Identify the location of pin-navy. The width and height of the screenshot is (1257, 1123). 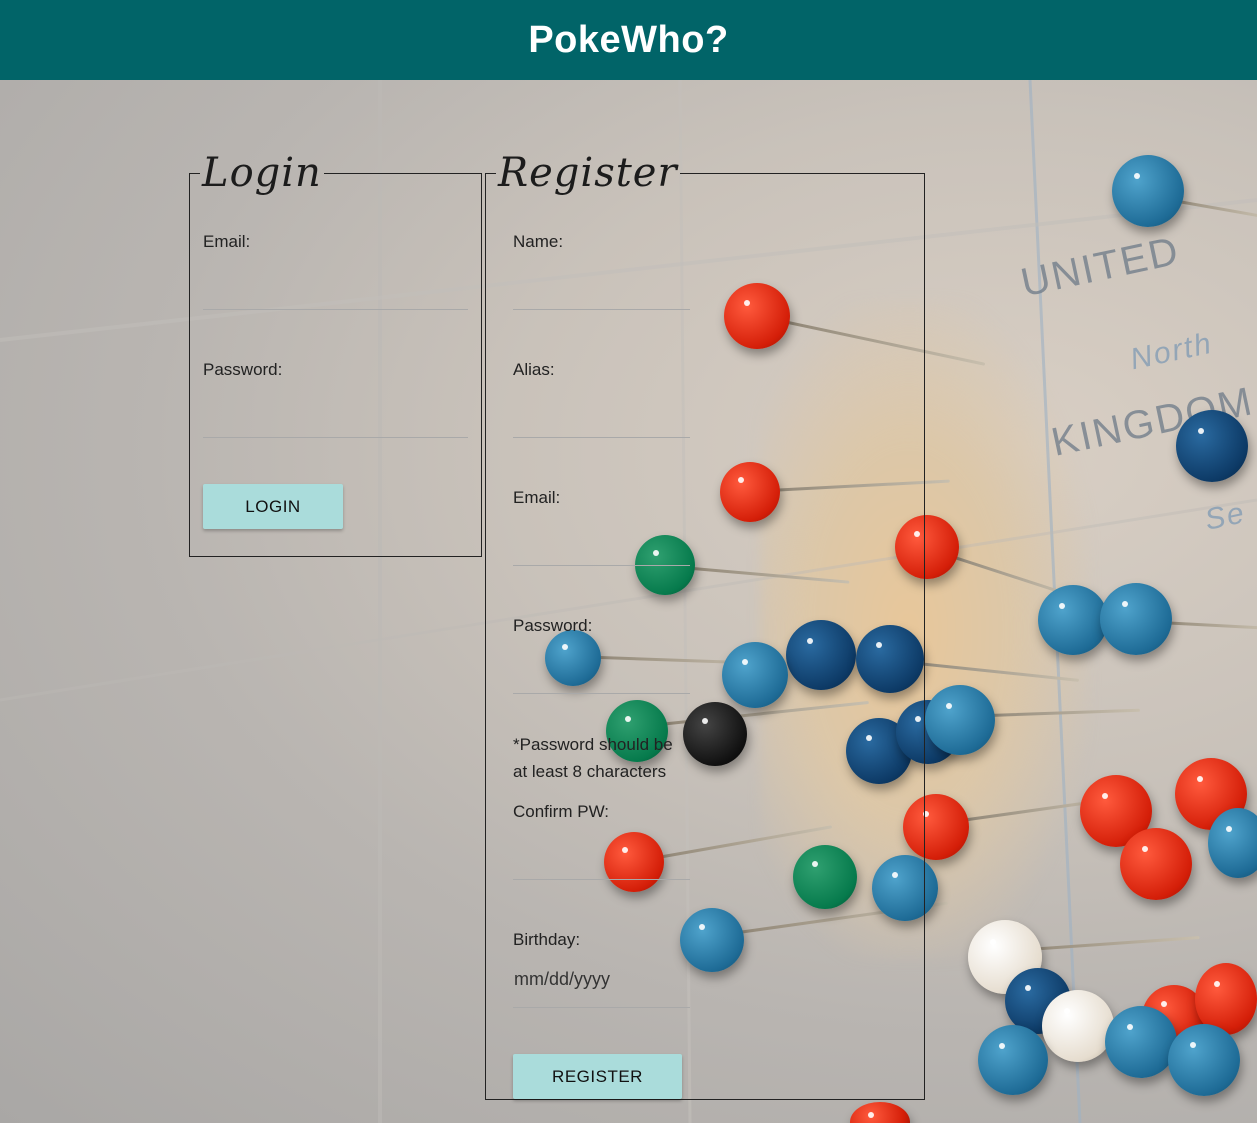
(1212, 446).